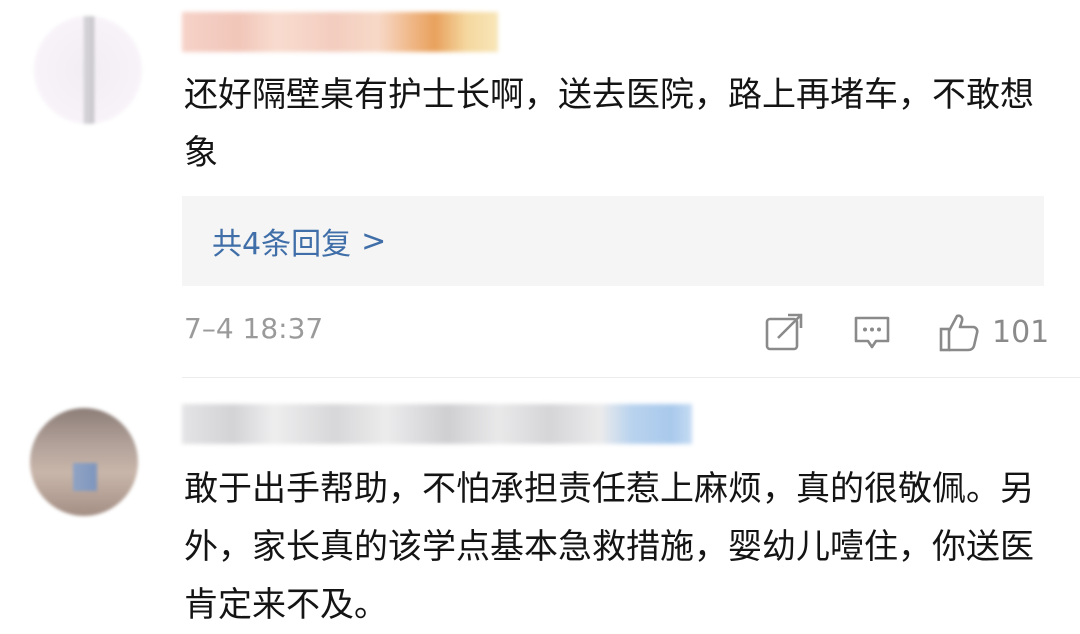 The height and width of the screenshot is (634, 1080). I want to click on reply-button, so click(872, 332).